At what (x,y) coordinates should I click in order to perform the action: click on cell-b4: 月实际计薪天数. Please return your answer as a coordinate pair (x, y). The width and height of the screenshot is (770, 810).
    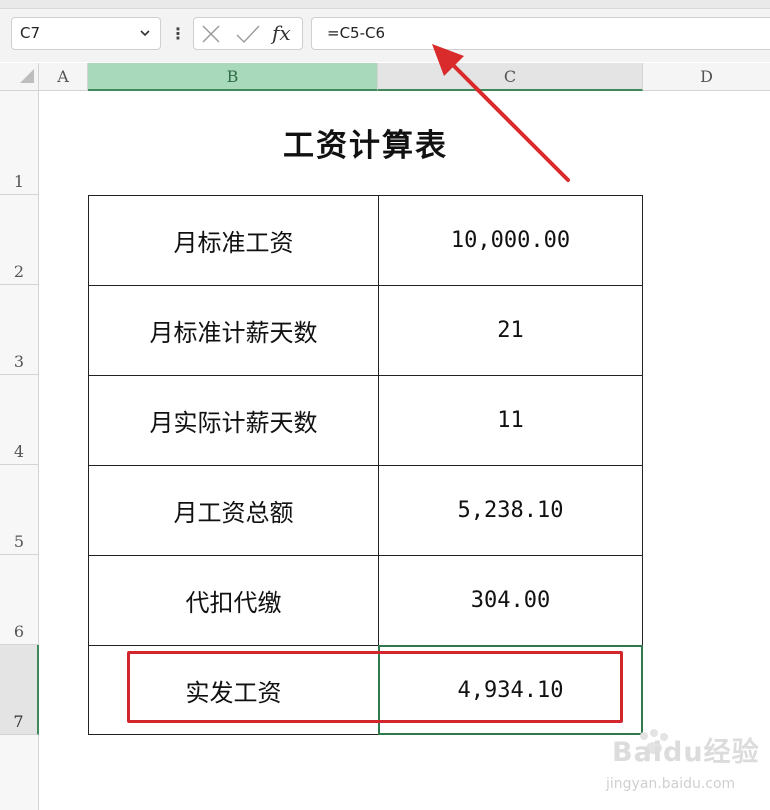
    Looking at the image, I should click on (233, 420).